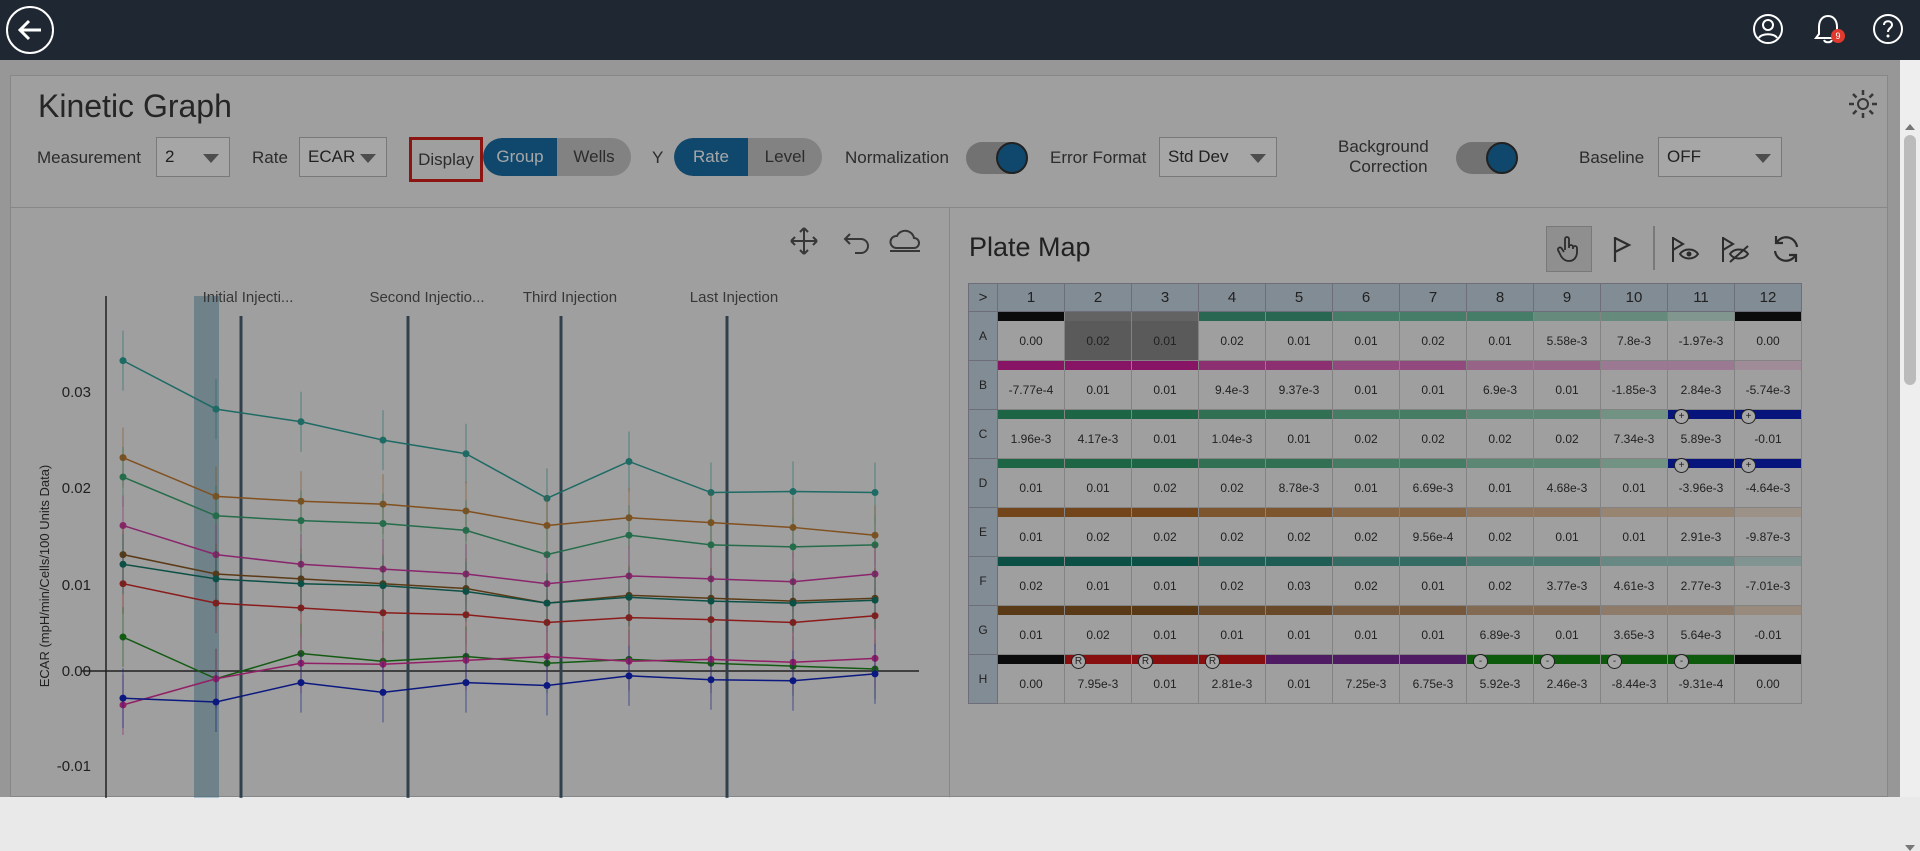  Describe the element at coordinates (1768, 532) in the screenshot. I see `plate-well: -9.87e-3` at that location.